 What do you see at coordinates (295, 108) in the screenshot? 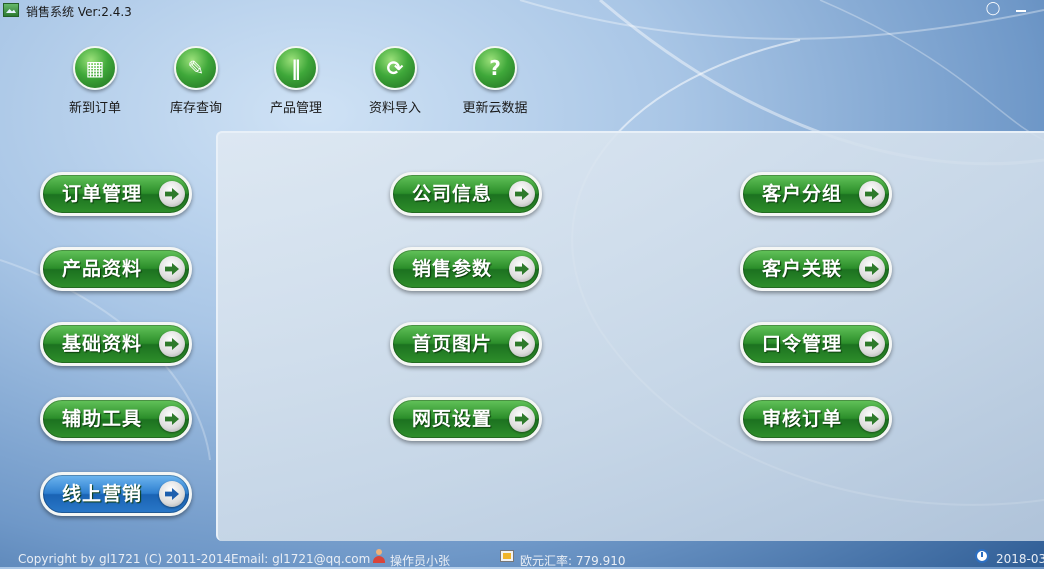
I see `toolbar-label: 产品管理` at bounding box center [295, 108].